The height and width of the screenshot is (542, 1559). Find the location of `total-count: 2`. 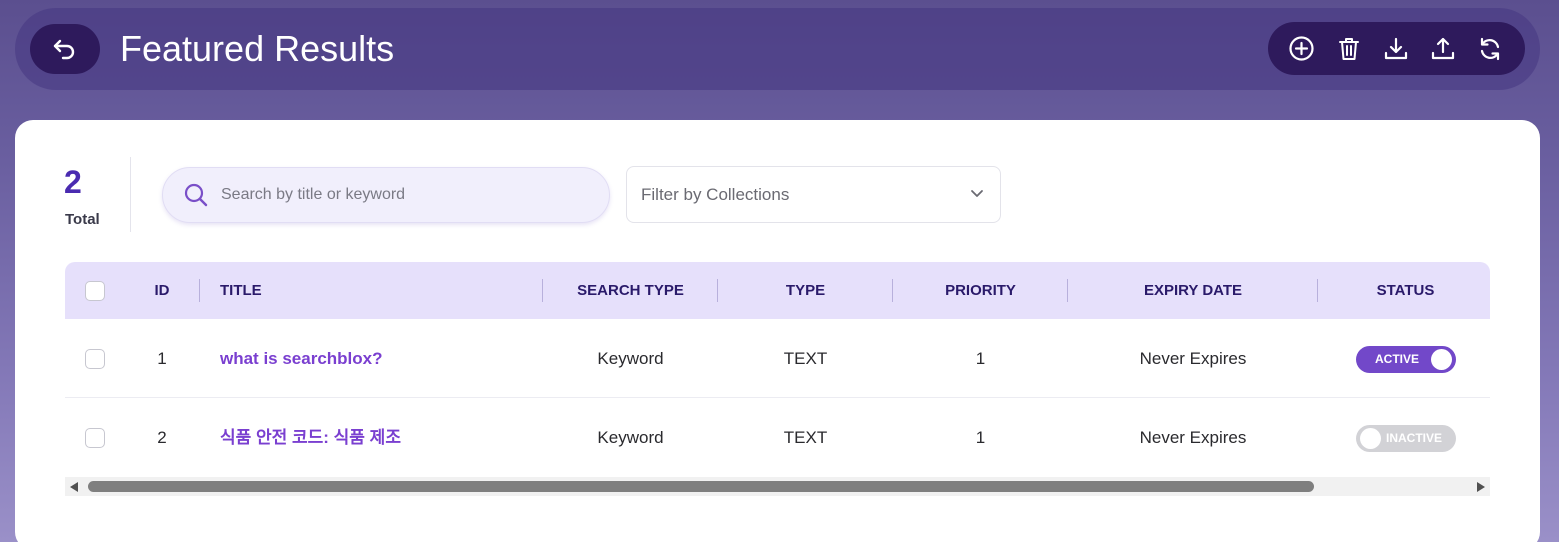

total-count: 2 is located at coordinates (73, 182).